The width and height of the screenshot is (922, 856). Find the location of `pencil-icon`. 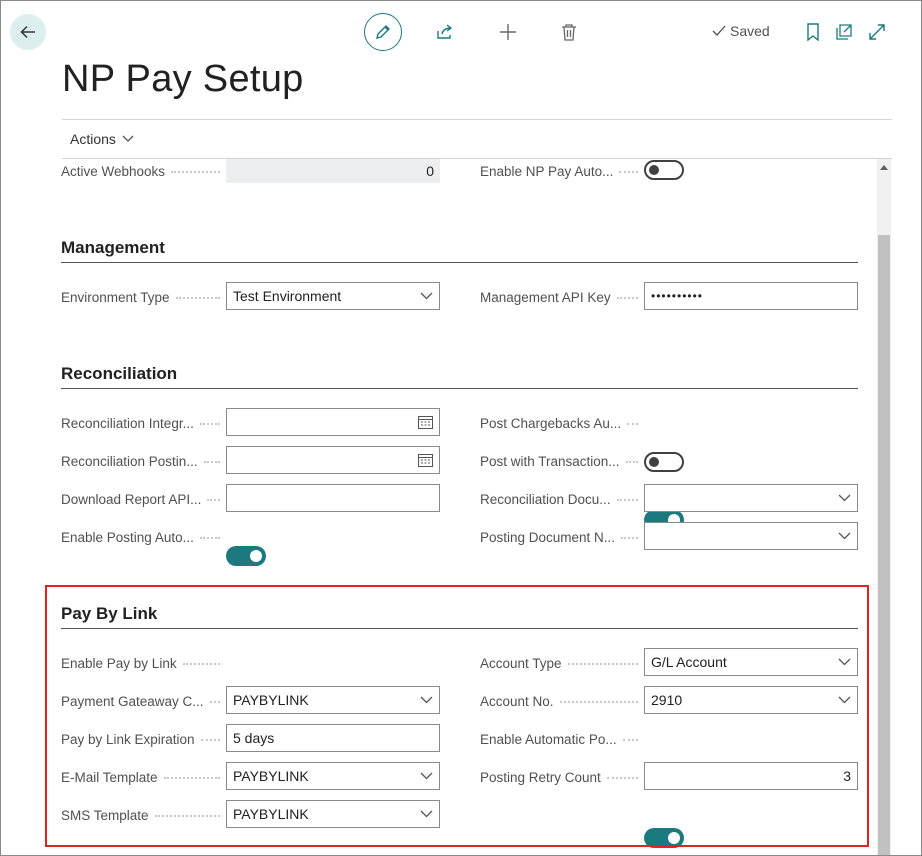

pencil-icon is located at coordinates (383, 32).